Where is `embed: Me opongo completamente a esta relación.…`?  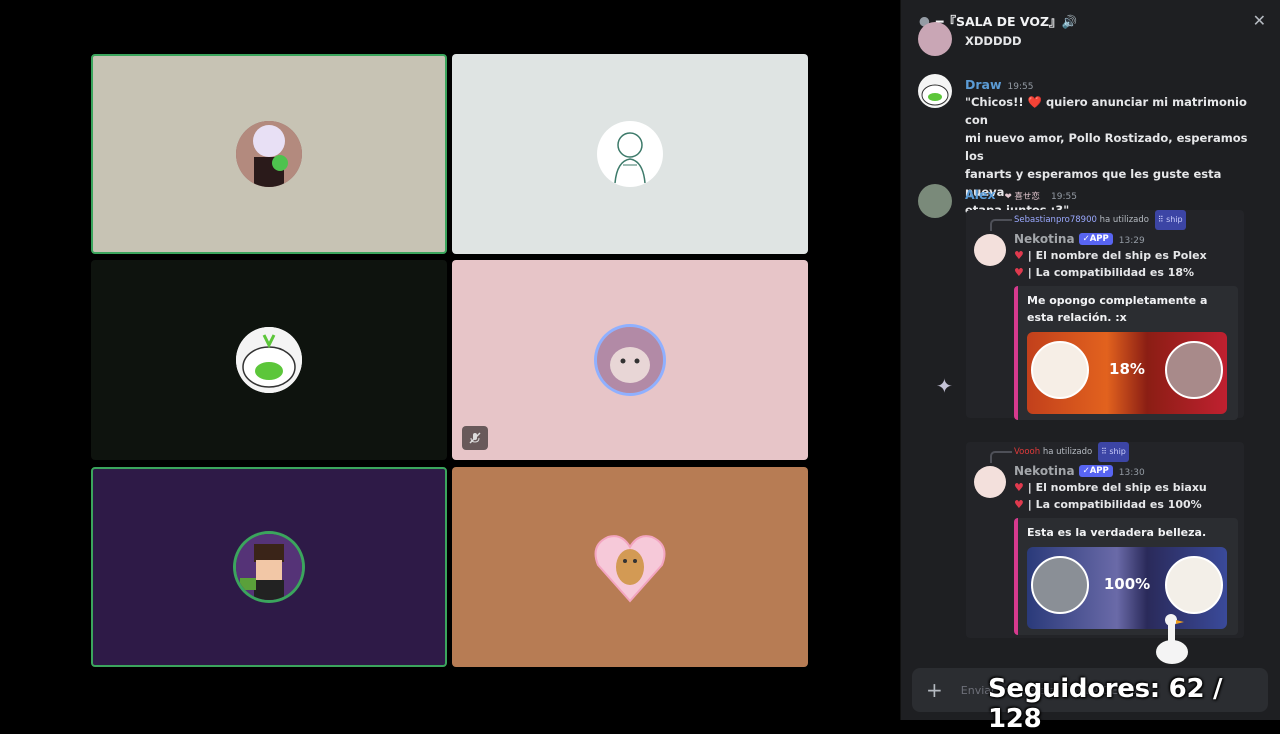 embed: Me opongo completamente a esta relación.… is located at coordinates (1126, 353).